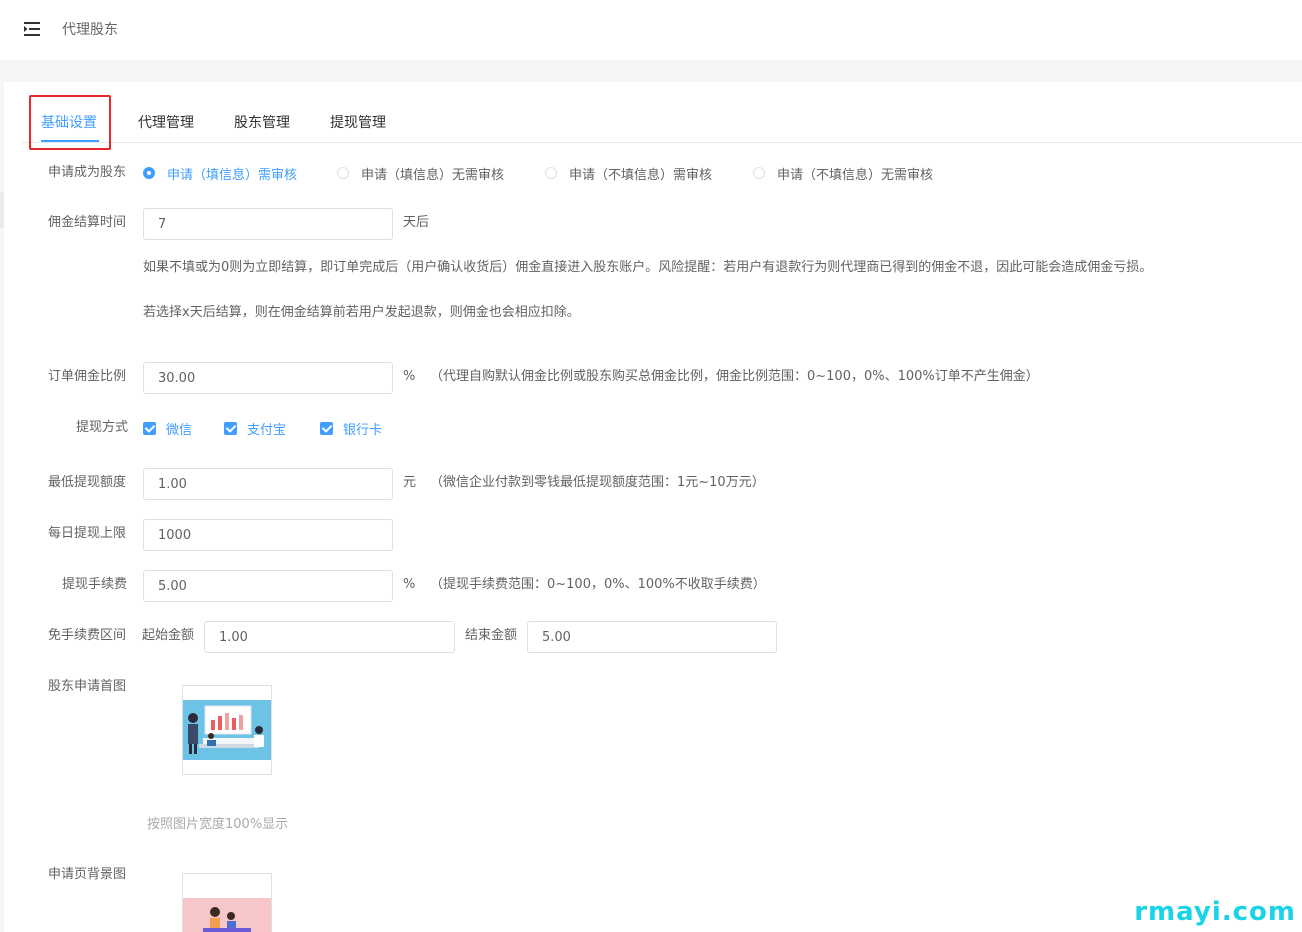  I want to click on tab-withdraw-management: 提现管理, so click(358, 123).